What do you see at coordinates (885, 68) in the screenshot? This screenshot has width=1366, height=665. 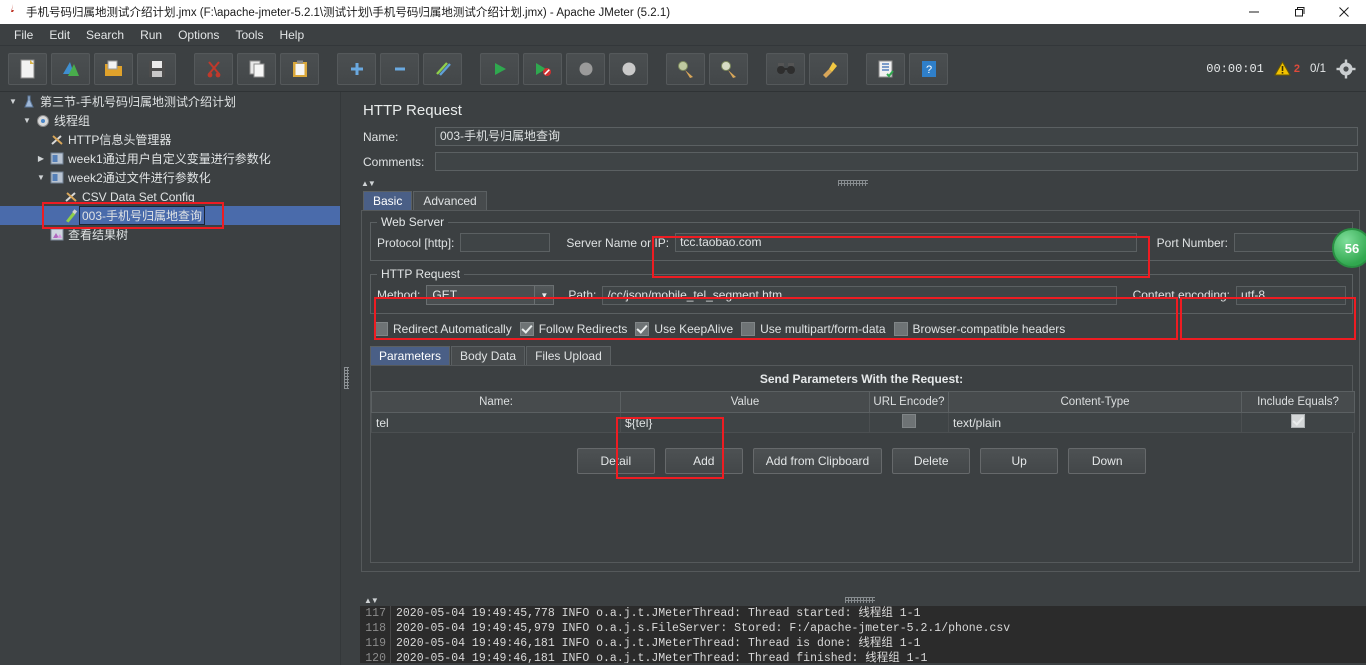 I see `function-helper-icon` at bounding box center [885, 68].